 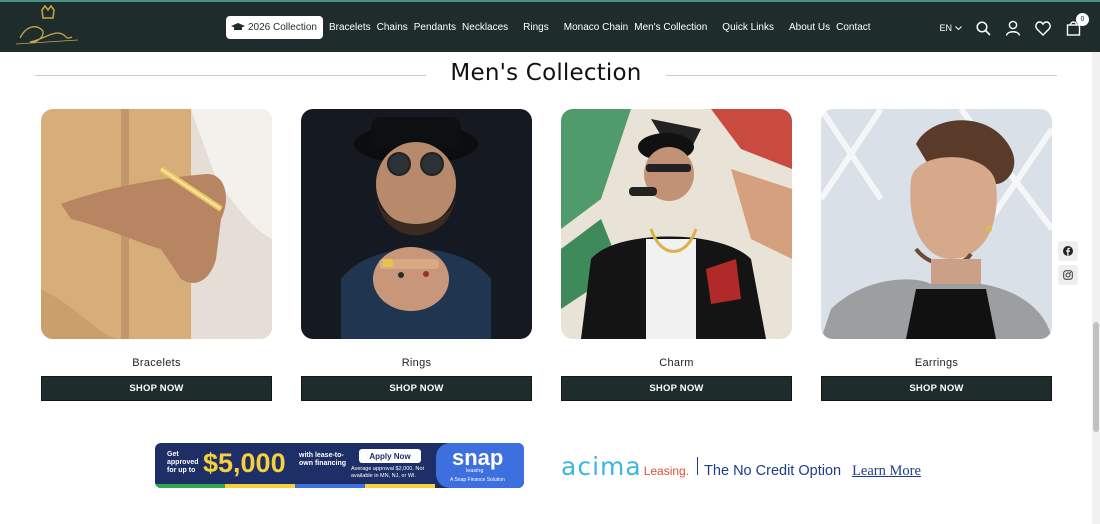 What do you see at coordinates (47, 27) in the screenshot?
I see `brand-logo` at bounding box center [47, 27].